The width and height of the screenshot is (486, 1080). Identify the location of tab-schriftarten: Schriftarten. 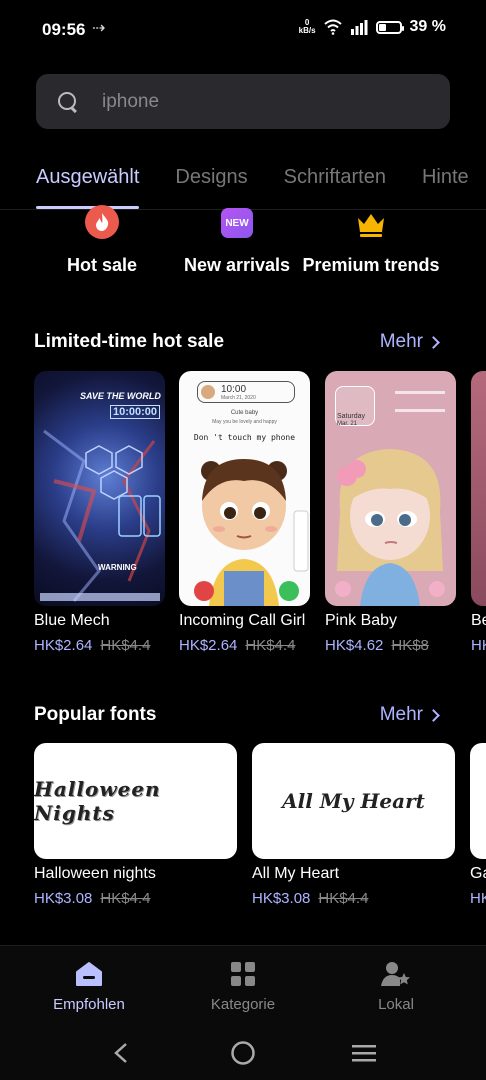
(335, 187).